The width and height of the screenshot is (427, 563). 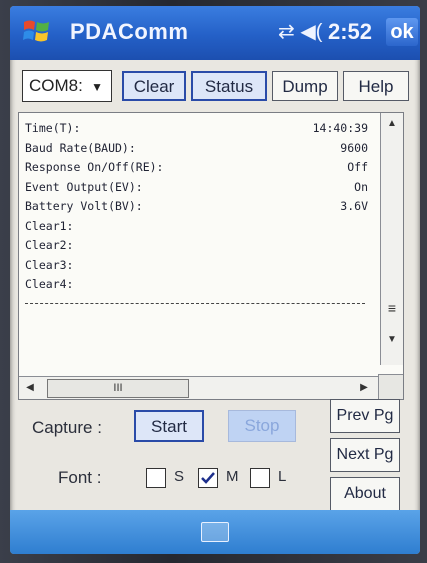 What do you see at coordinates (392, 340) in the screenshot?
I see `scroll-down-icon: ▼` at bounding box center [392, 340].